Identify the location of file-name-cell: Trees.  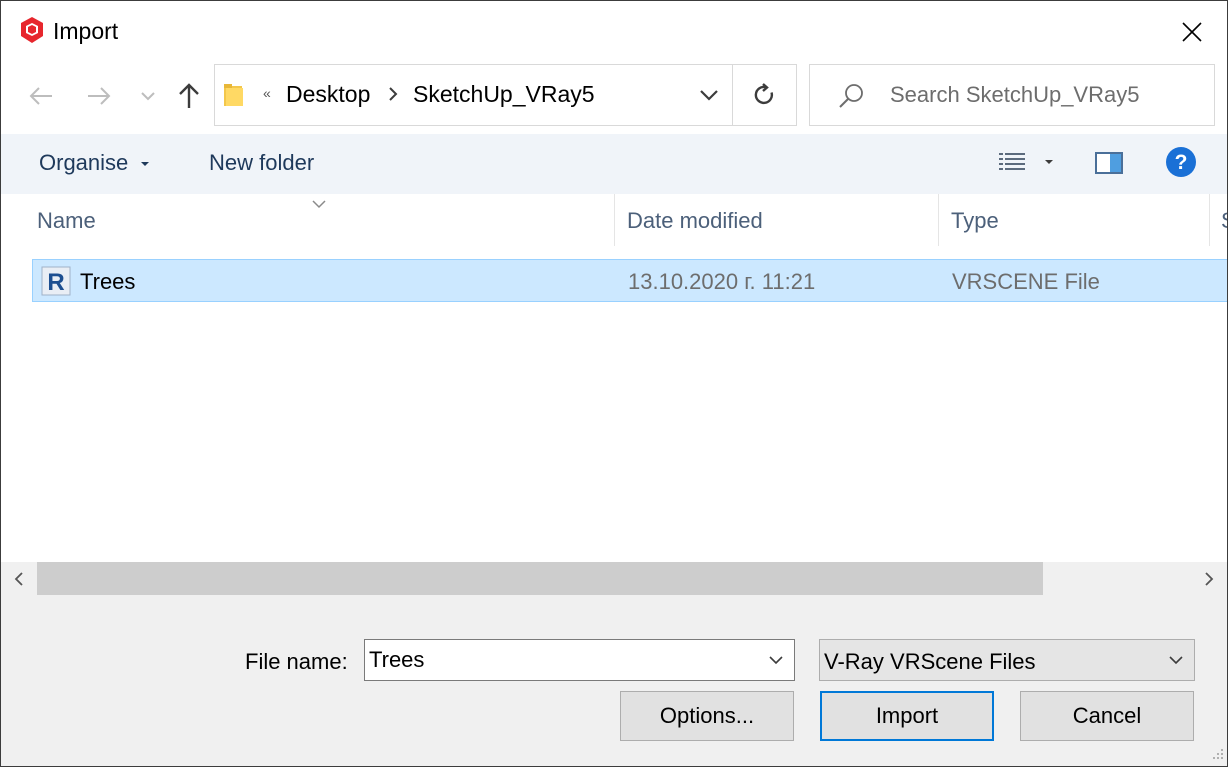
(108, 281).